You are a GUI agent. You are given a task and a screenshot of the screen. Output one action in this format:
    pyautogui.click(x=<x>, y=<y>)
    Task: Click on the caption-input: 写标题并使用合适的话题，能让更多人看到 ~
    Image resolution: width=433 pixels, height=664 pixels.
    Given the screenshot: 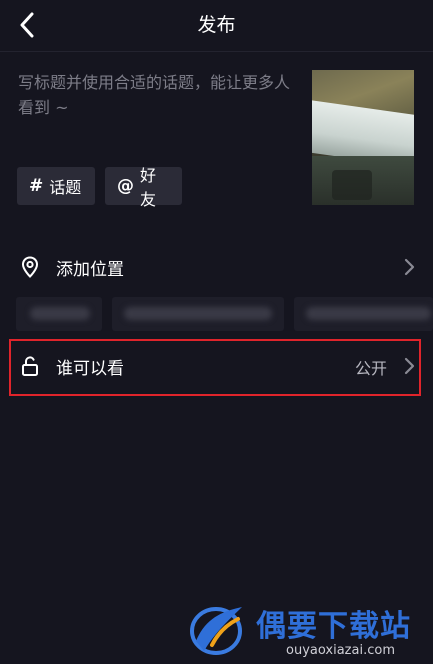 What is the action you would take?
    pyautogui.click(x=160, y=95)
    